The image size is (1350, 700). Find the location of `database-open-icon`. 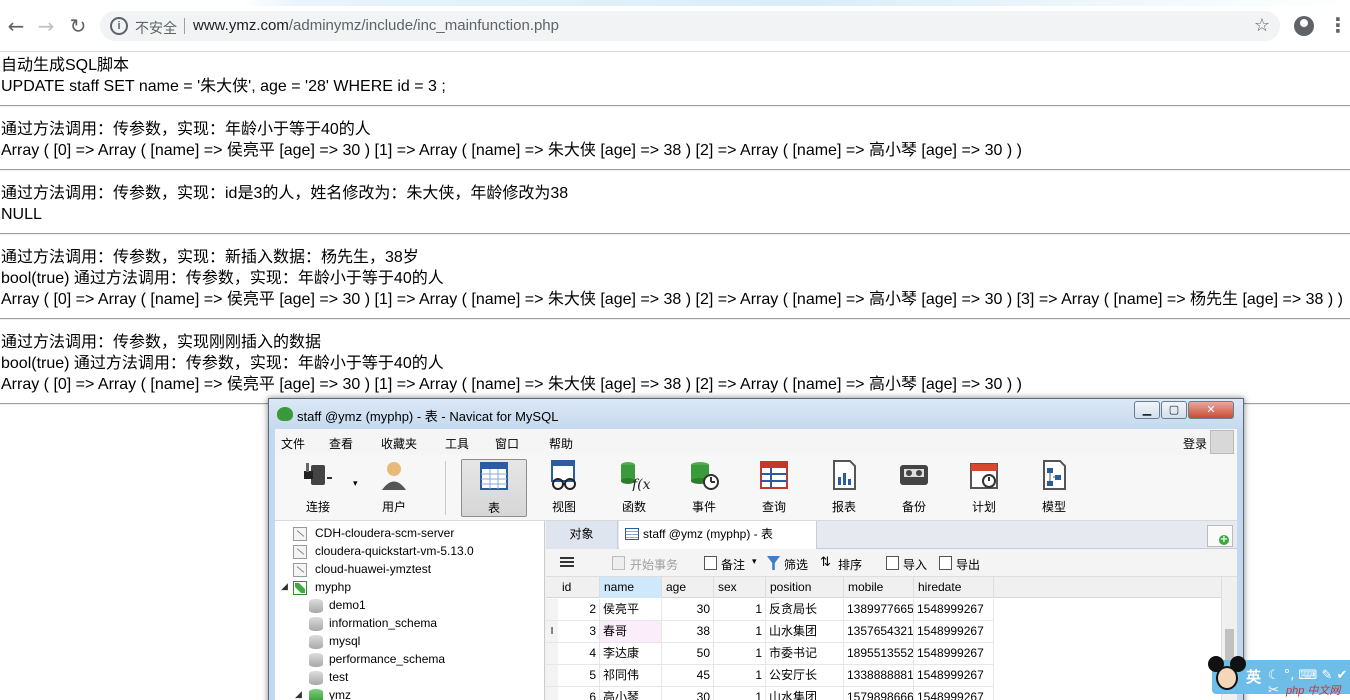

database-open-icon is located at coordinates (316, 694).